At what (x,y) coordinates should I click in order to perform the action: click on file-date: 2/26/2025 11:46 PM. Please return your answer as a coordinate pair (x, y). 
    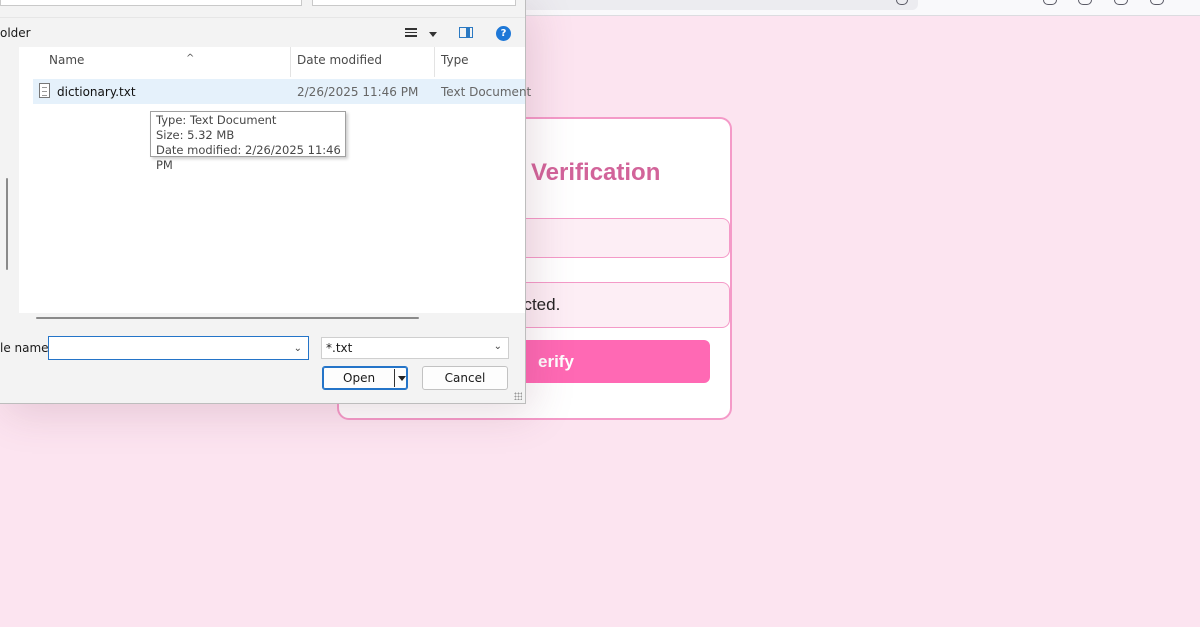
    Looking at the image, I should click on (358, 92).